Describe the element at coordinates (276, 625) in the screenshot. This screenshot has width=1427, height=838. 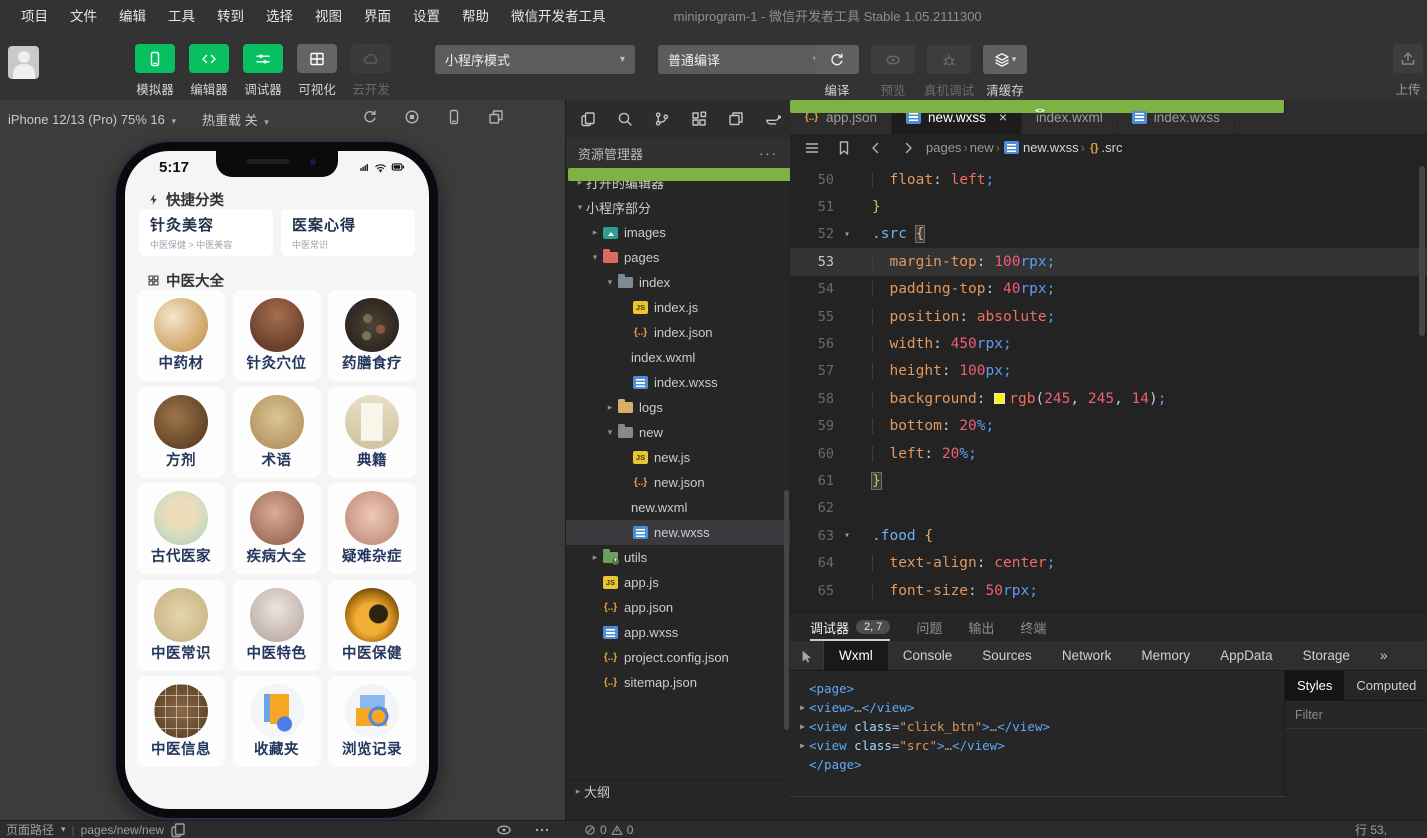
I see `category-item: 中医特色` at that location.